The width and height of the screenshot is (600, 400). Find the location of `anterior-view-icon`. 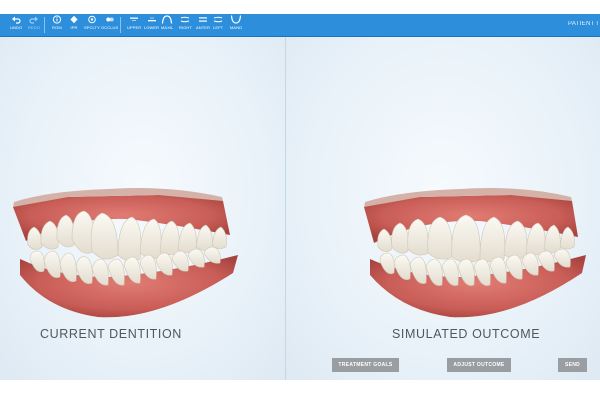

anterior-view-icon is located at coordinates (203, 19).